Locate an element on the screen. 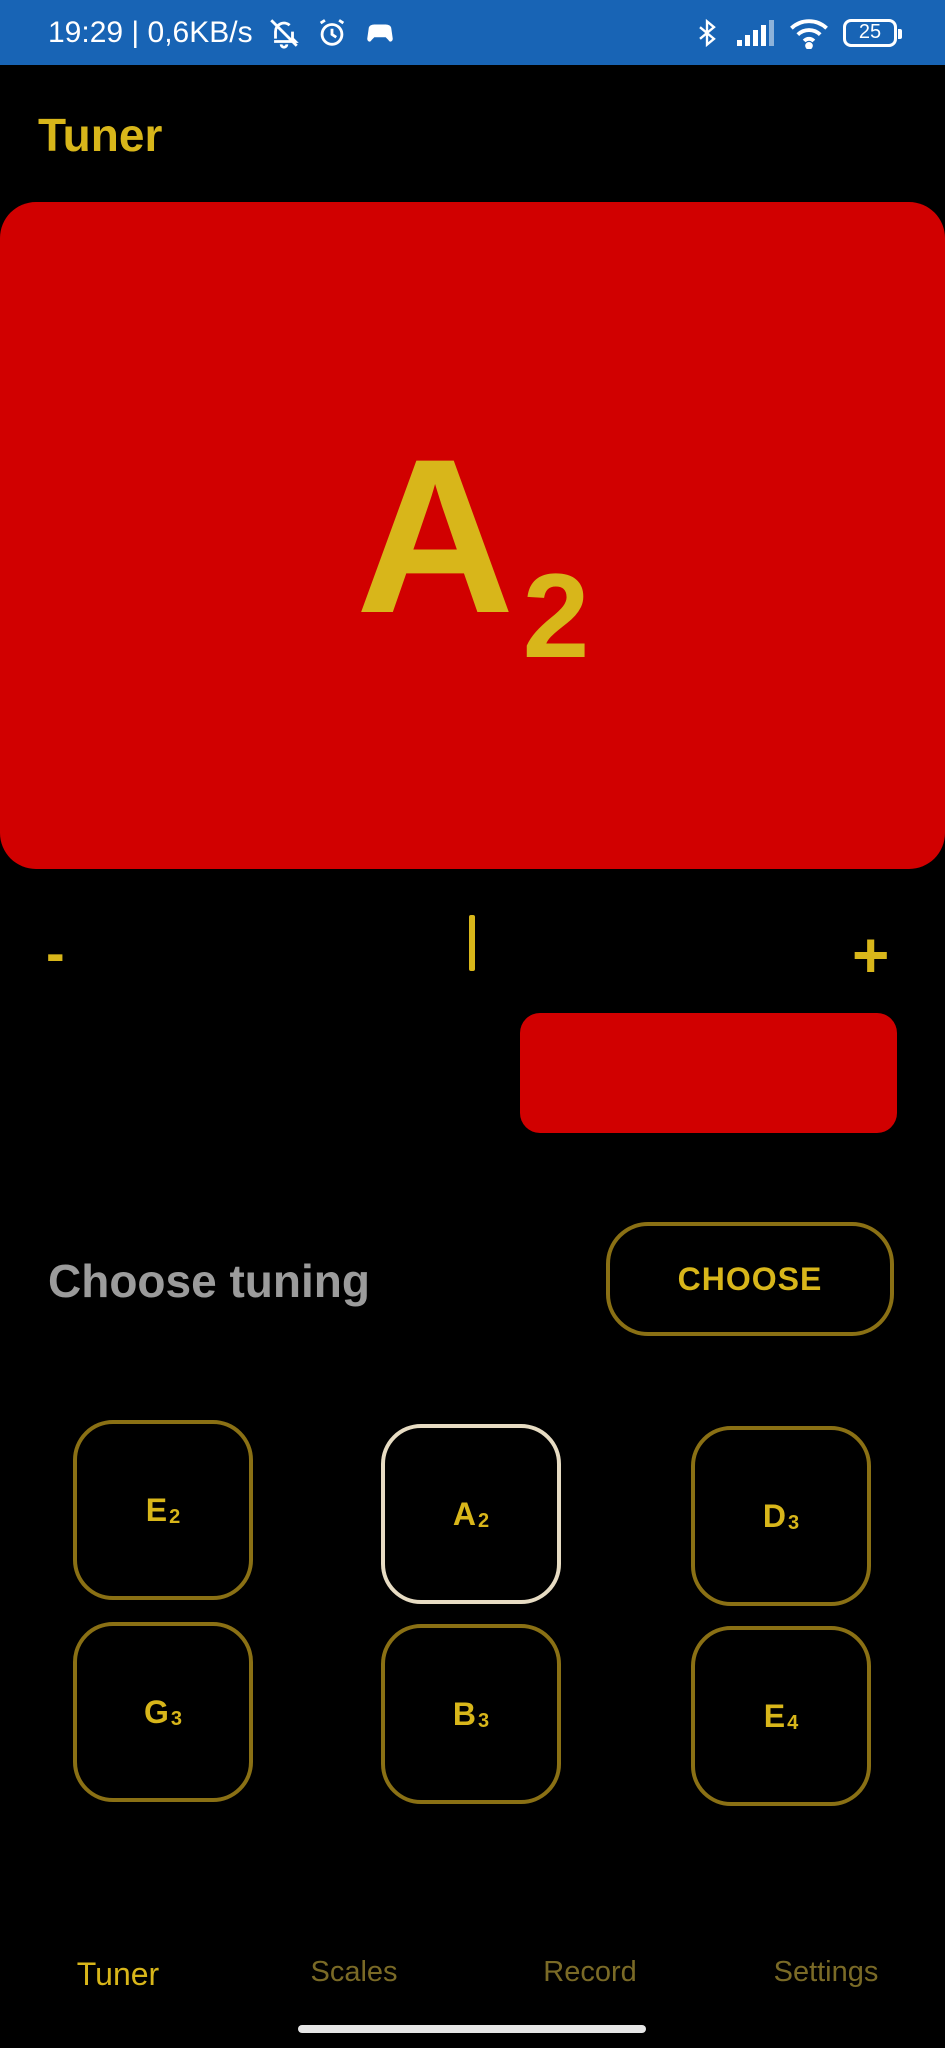 The width and height of the screenshot is (945, 2048). nav-tab-tuner: Tuner is located at coordinates (118, 1974).